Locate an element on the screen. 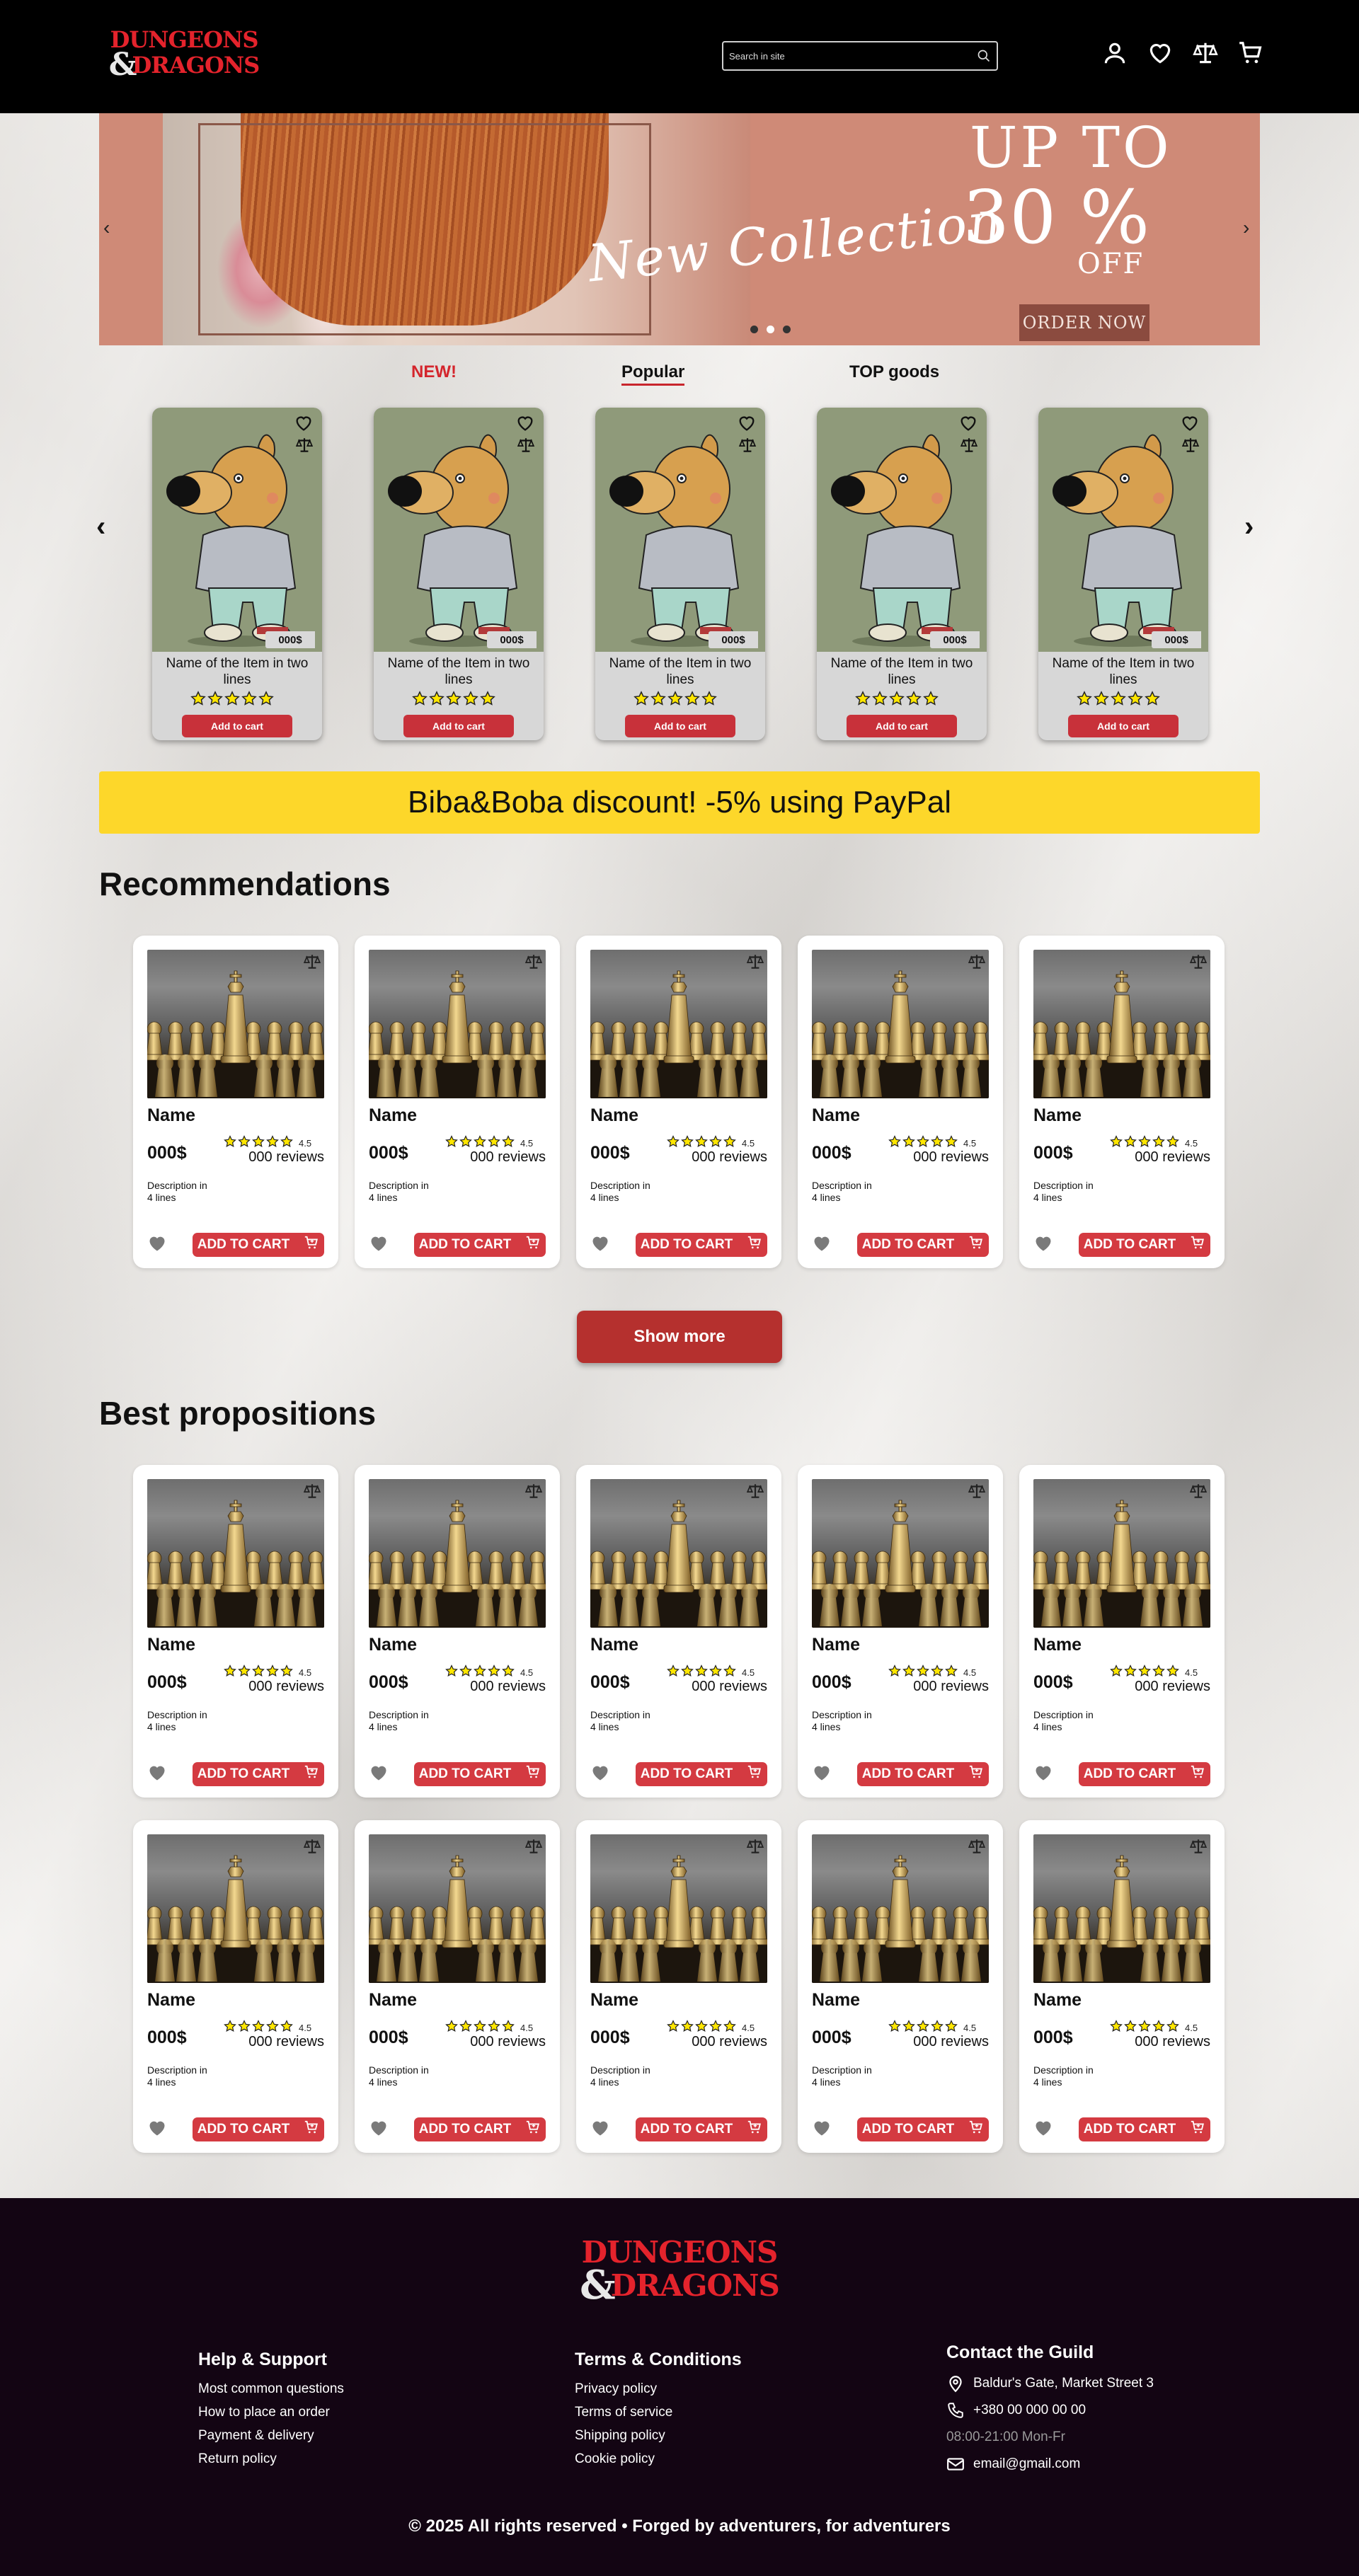 This screenshot has height=2576, width=1359. hero-prev-arrow-icon: ‹ is located at coordinates (106, 228).